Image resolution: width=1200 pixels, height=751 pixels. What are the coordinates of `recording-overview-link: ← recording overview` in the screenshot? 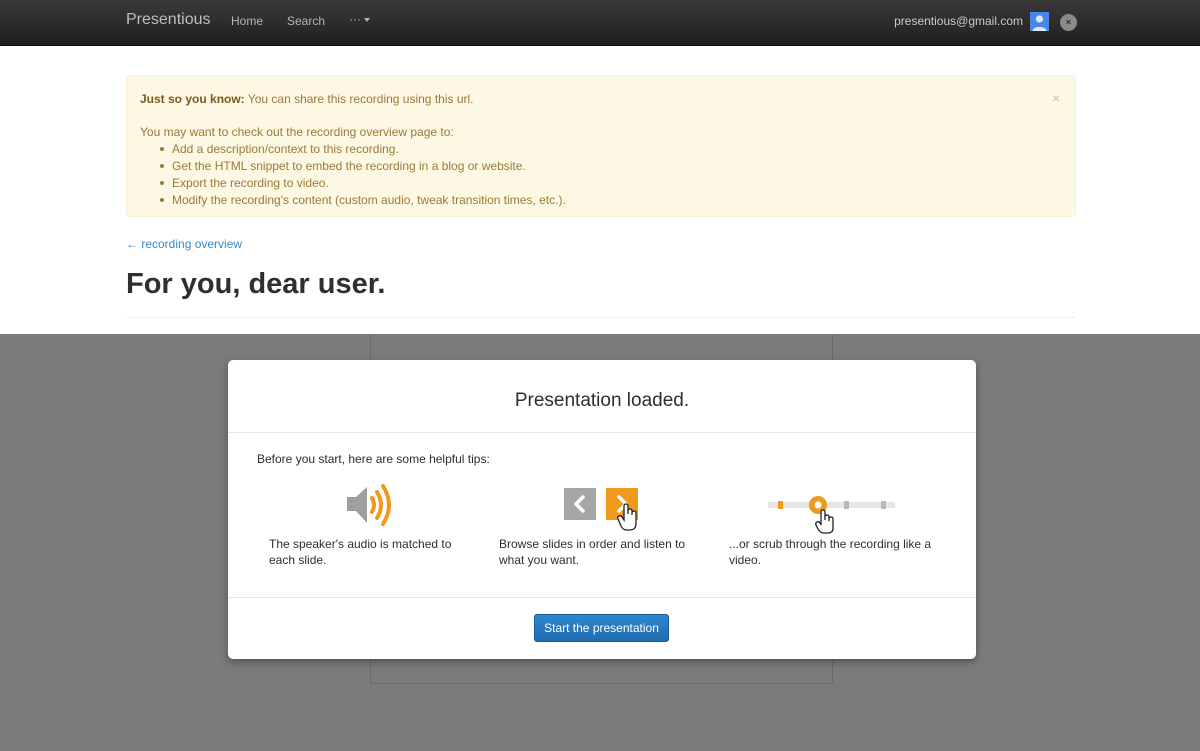 It's located at (184, 244).